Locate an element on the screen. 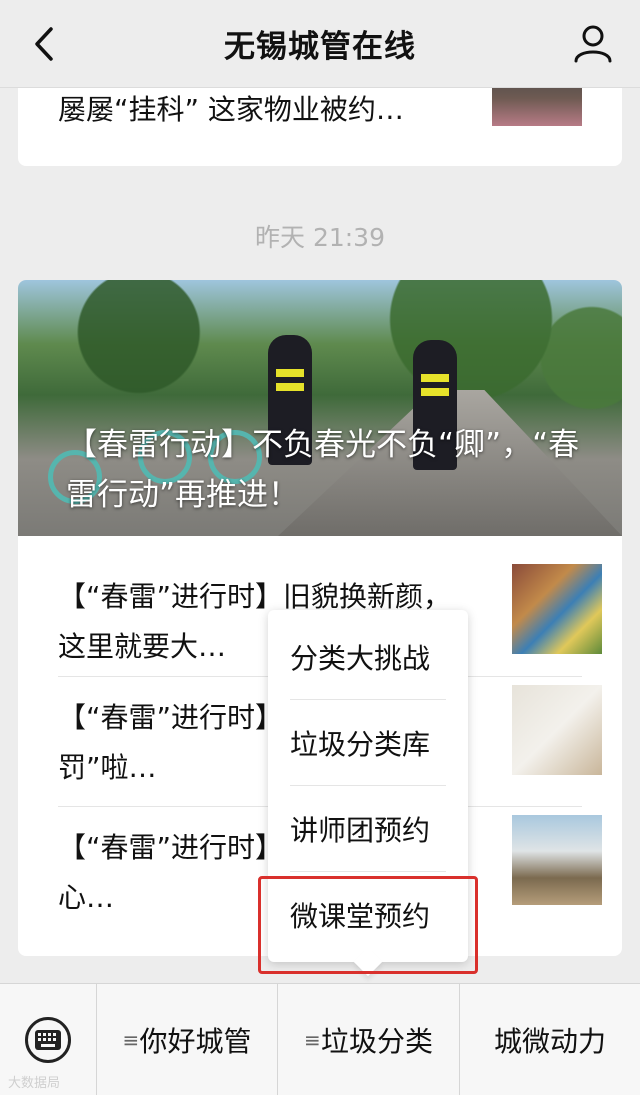 The width and height of the screenshot is (640, 1095). hero-image-trees is located at coordinates (320, 345).